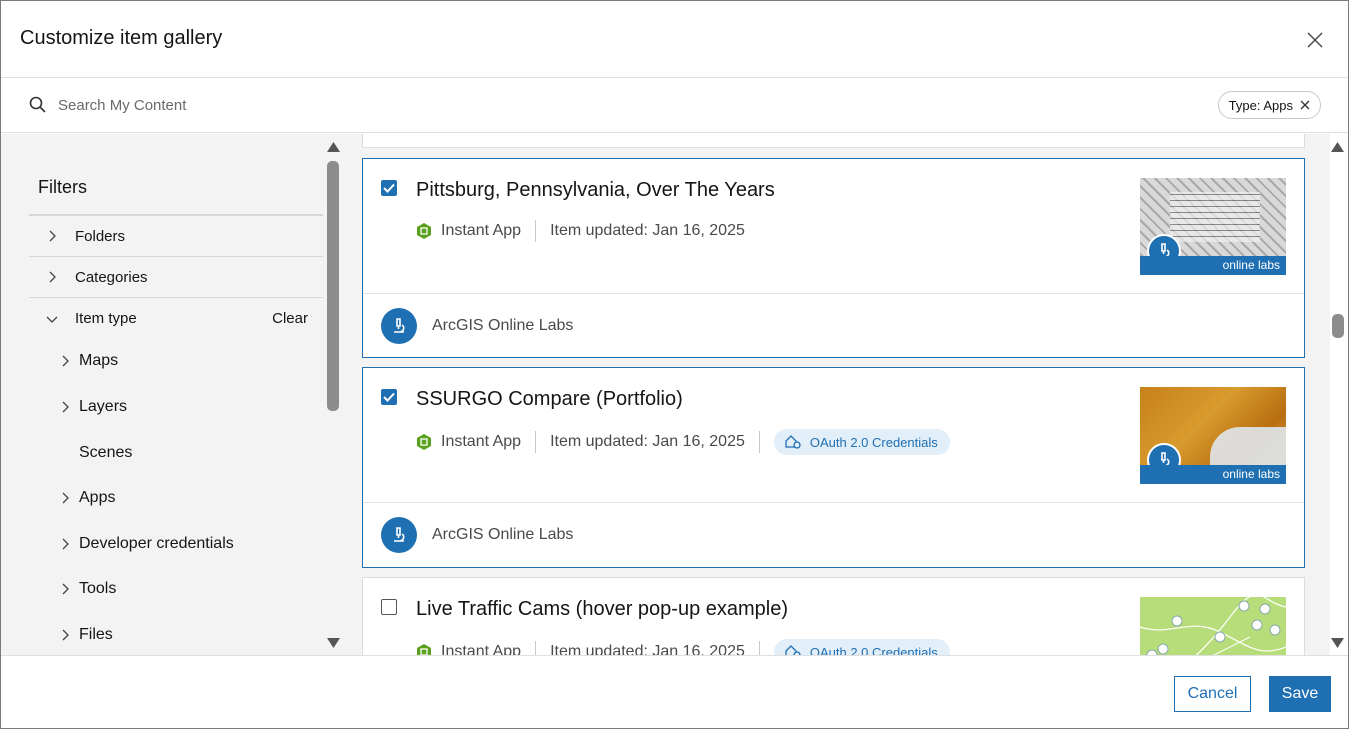 This screenshot has width=1349, height=729. Describe the element at coordinates (1213, 626) in the screenshot. I see `item-thumbnail` at that location.